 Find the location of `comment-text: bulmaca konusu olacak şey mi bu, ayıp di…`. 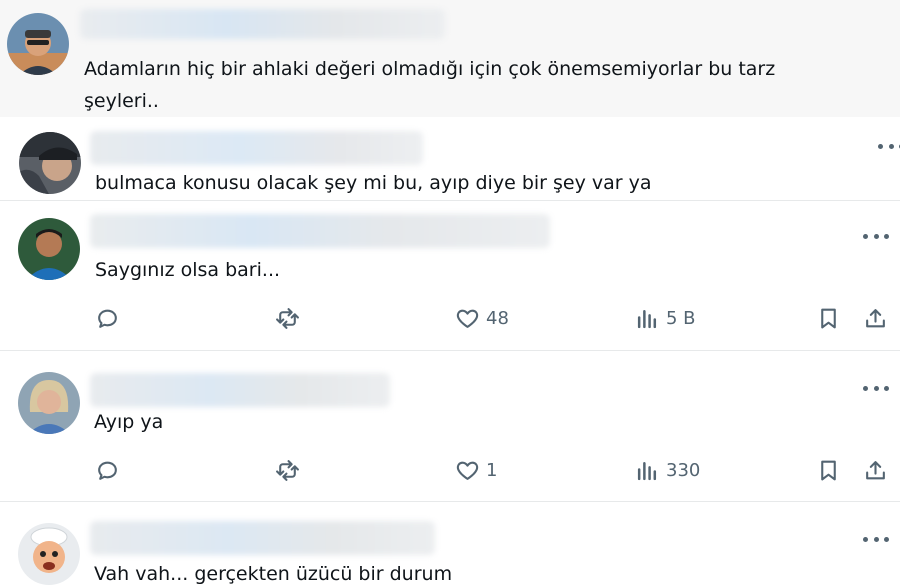

comment-text: bulmaca konusu olacak şey mi bu, ayıp di… is located at coordinates (373, 183).